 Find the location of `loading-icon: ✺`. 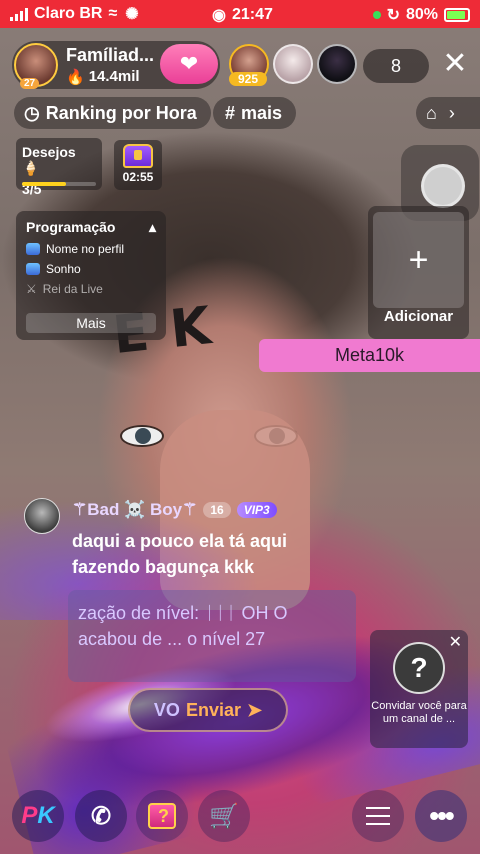

loading-icon: ✺ is located at coordinates (132, 14).